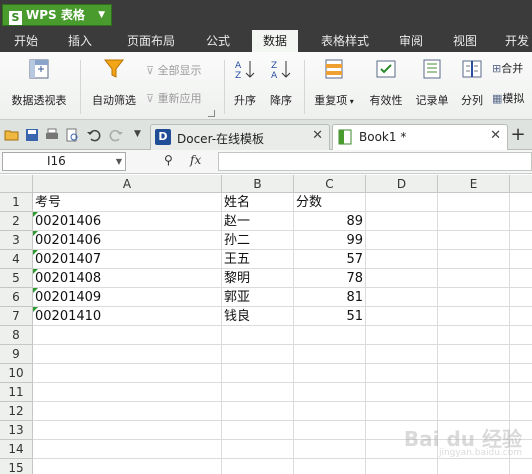  I want to click on redo-icon, so click(116, 135).